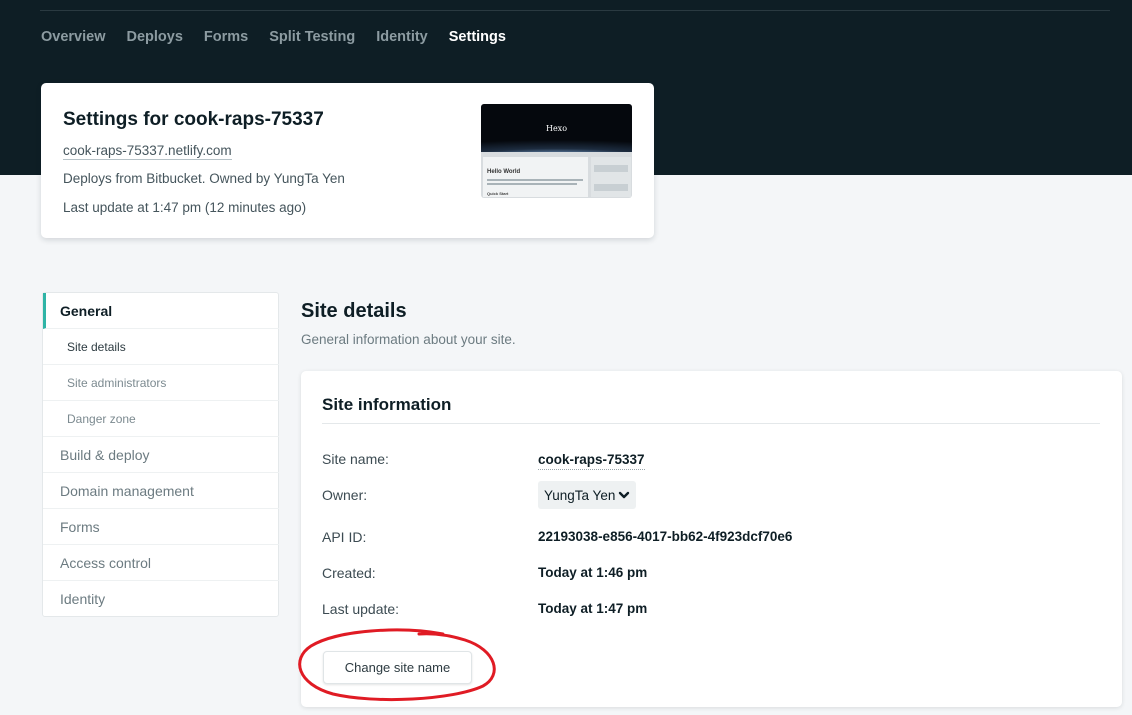 This screenshot has width=1132, height=715. What do you see at coordinates (349, 573) in the screenshot?
I see `created-label: Created:` at bounding box center [349, 573].